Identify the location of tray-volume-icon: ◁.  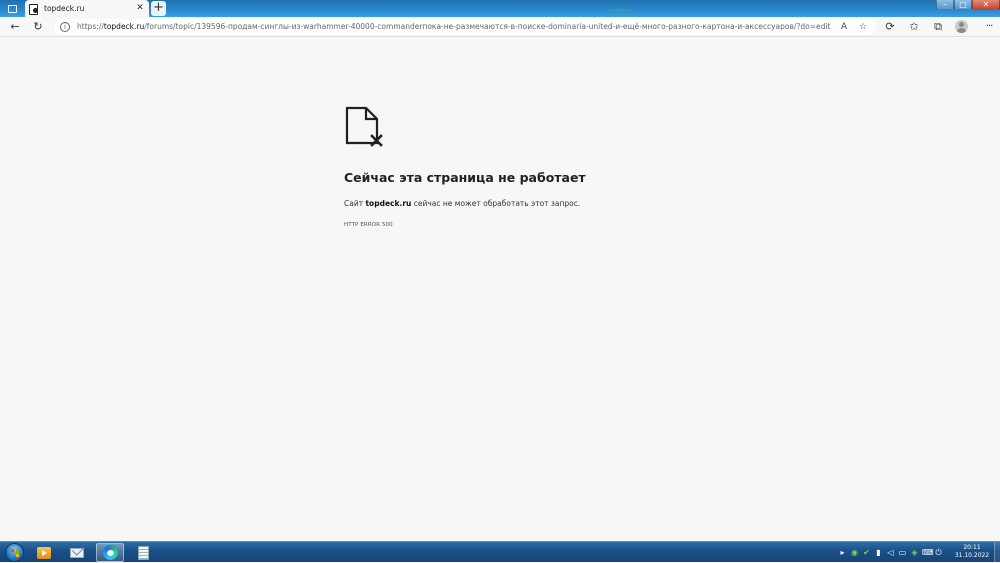
(890, 552).